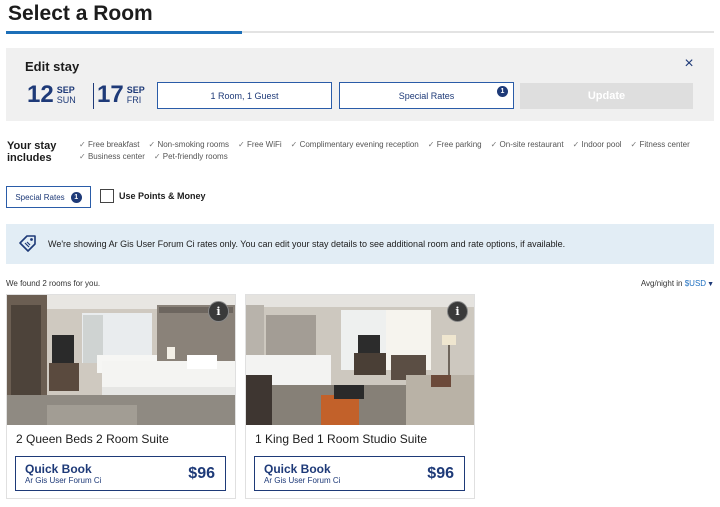 The image size is (720, 507). I want to click on check-out-weekday: FRI, so click(134, 100).